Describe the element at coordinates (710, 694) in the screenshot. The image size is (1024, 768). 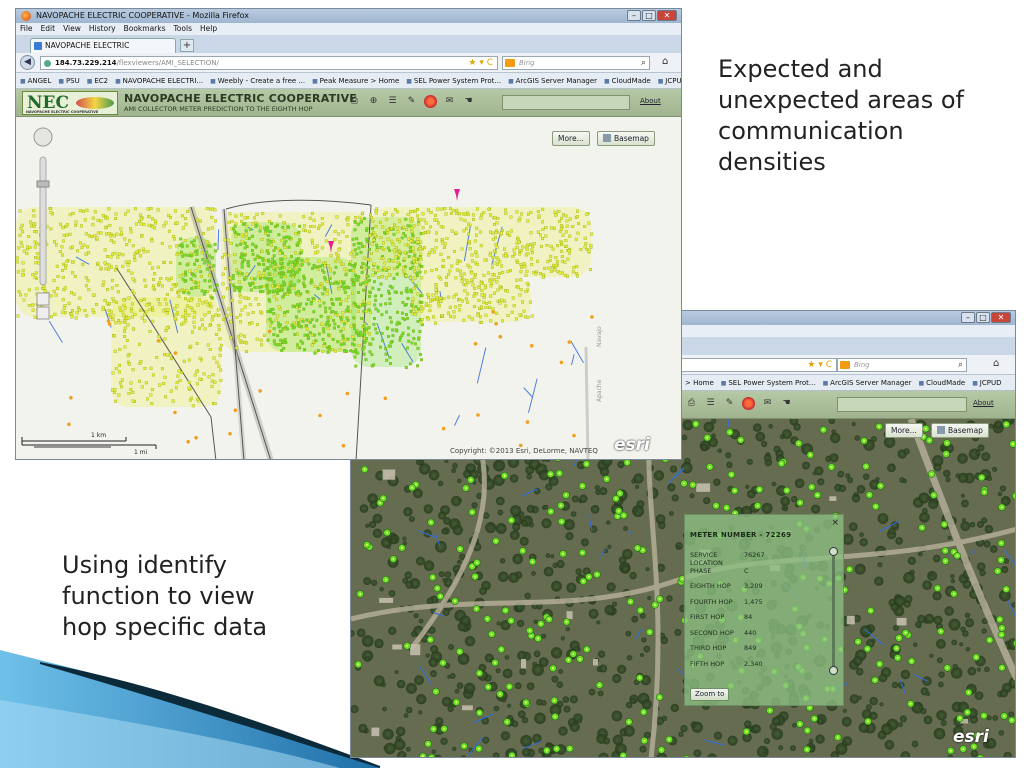
I see `zoom-to-button: Zoom to` at that location.